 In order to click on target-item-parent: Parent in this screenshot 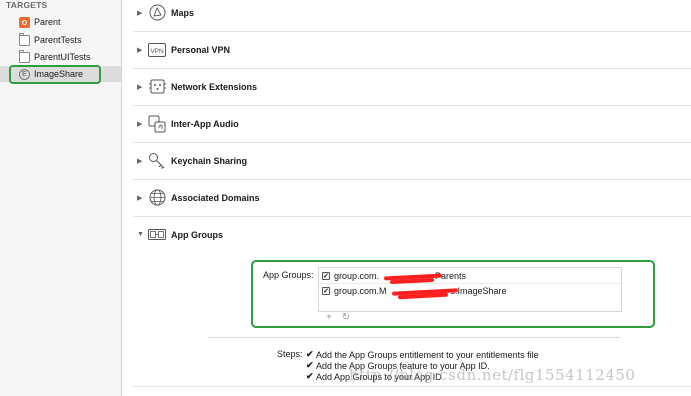, I will do `click(60, 22)`.